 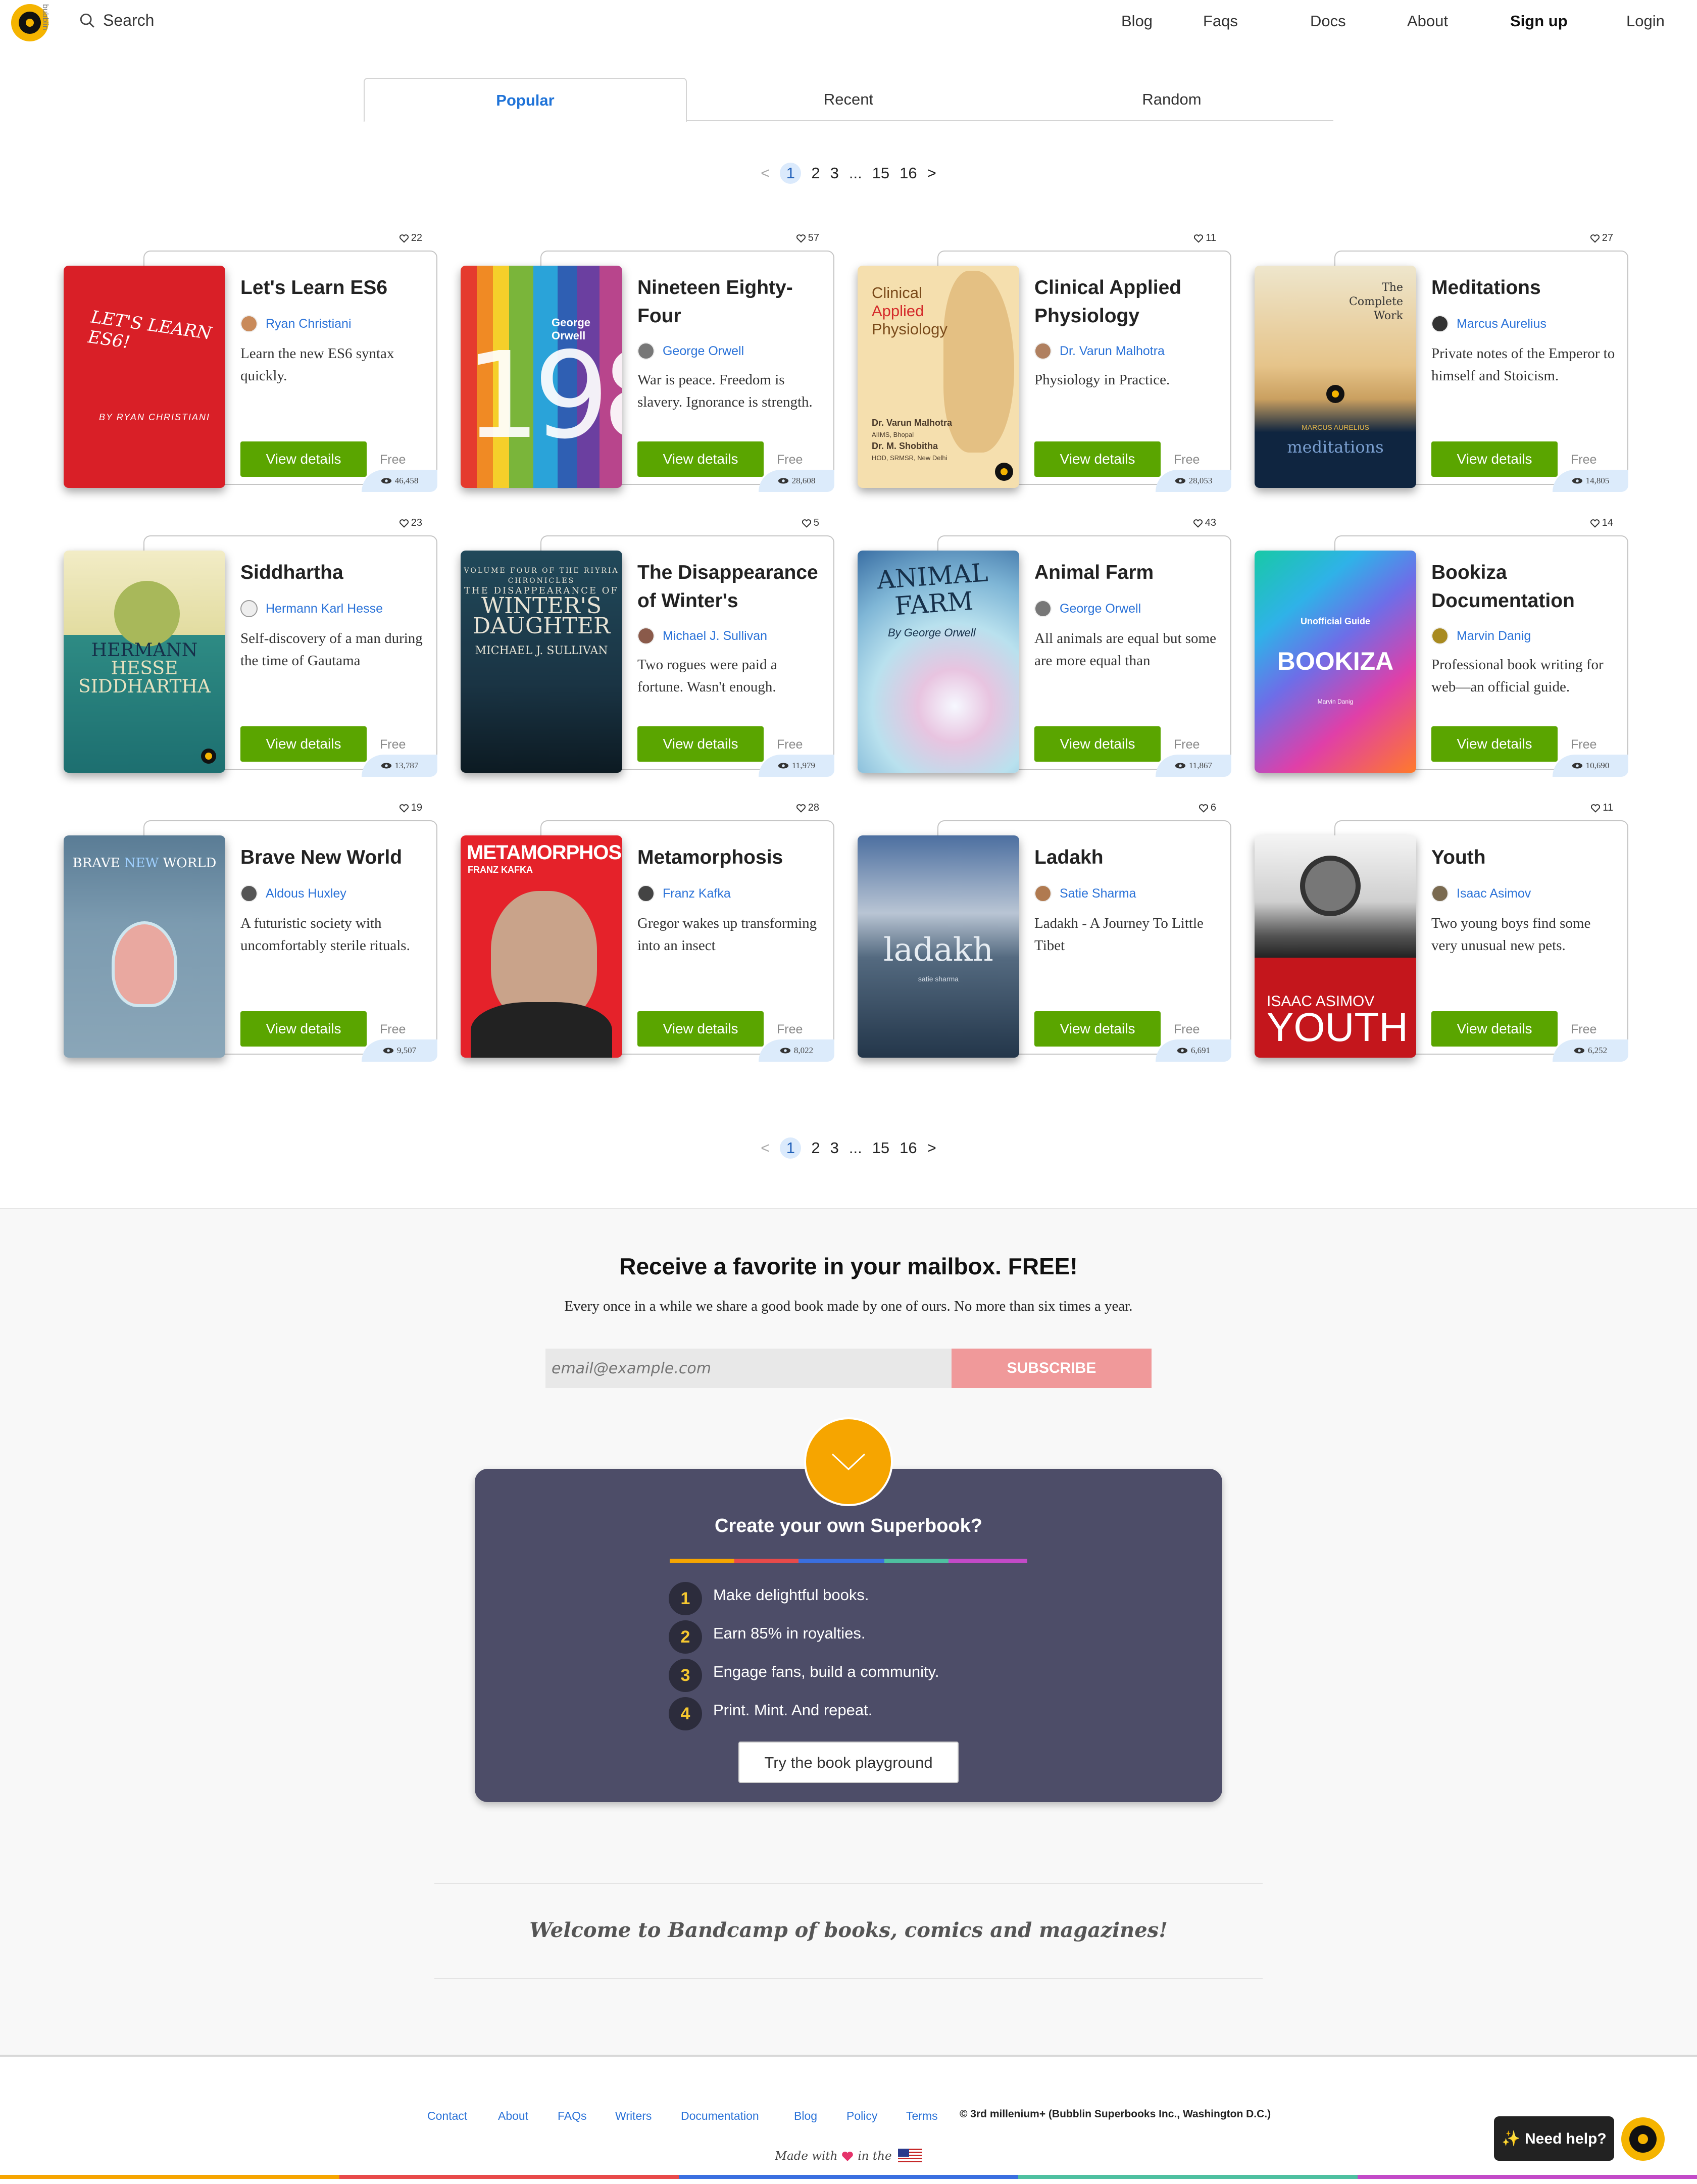 What do you see at coordinates (810, 523) in the screenshot?
I see `like-counter: 5` at bounding box center [810, 523].